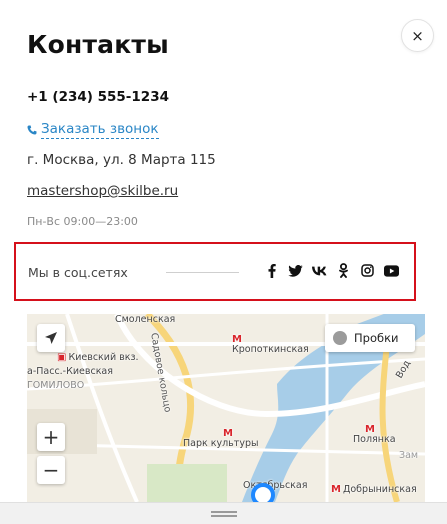 The image size is (447, 524). What do you see at coordinates (319, 270) in the screenshot?
I see `vk-icon` at bounding box center [319, 270].